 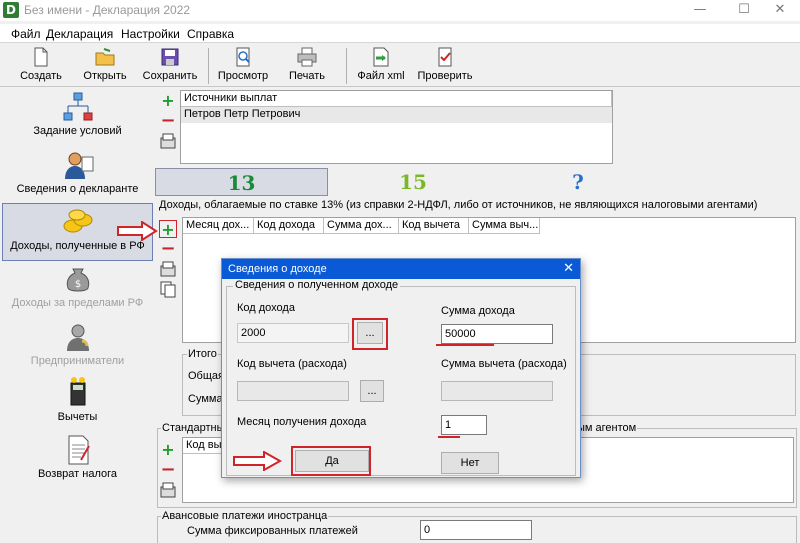 What do you see at coordinates (26, 34) in the screenshot?
I see `menu-file: Файл` at bounding box center [26, 34].